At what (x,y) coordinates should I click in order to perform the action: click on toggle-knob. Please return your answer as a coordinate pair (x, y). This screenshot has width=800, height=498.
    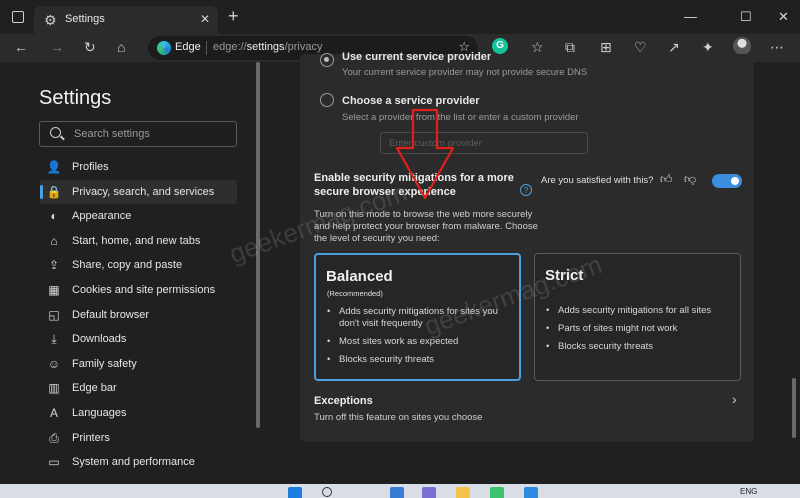
    Looking at the image, I should click on (735, 181).